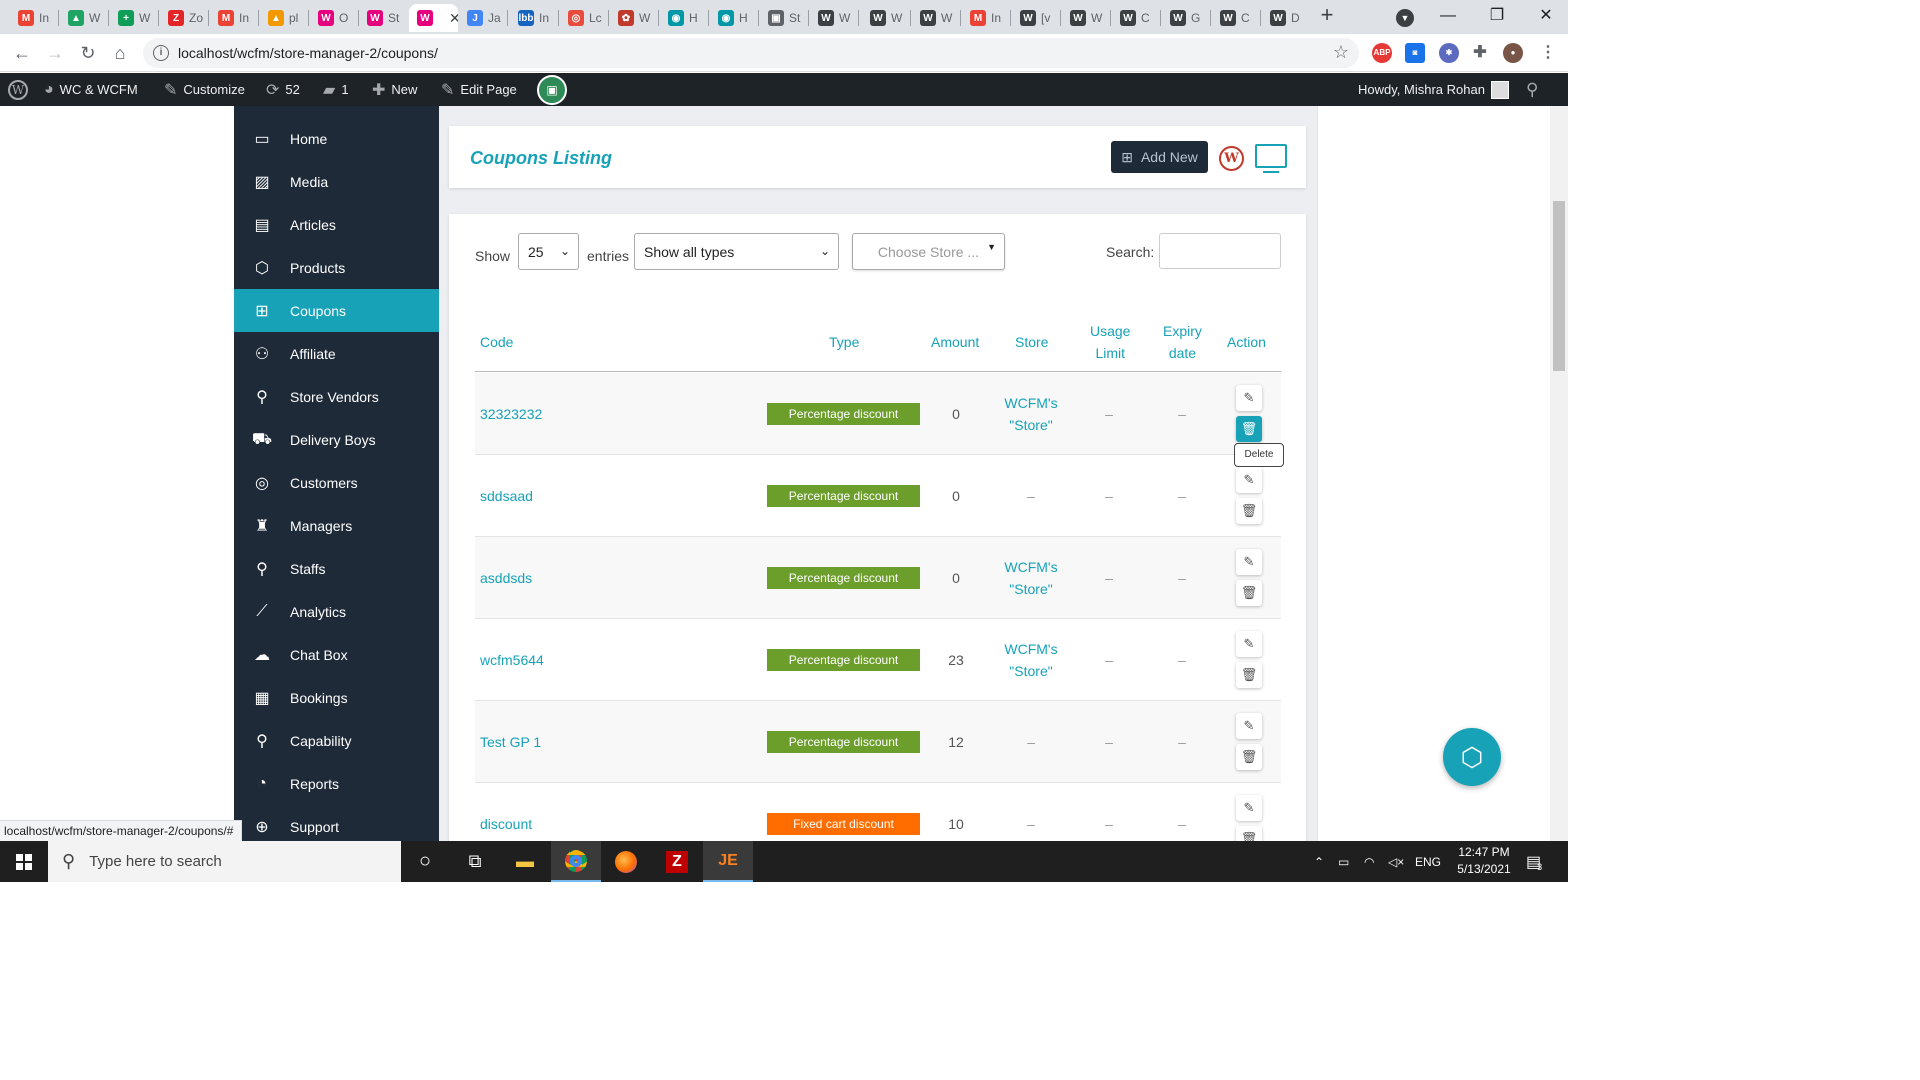 The width and height of the screenshot is (1920, 1080). I want to click on store-select: Choose Store ... ▼, so click(928, 251).